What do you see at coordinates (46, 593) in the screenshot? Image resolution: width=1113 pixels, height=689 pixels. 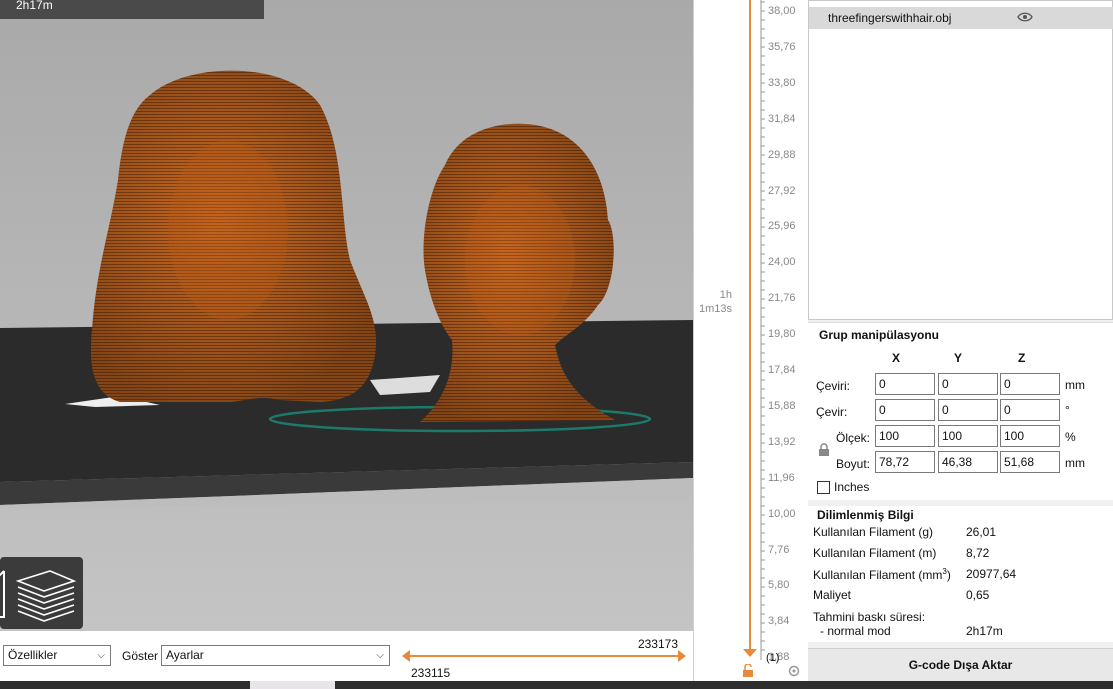 I see `layers-icon` at bounding box center [46, 593].